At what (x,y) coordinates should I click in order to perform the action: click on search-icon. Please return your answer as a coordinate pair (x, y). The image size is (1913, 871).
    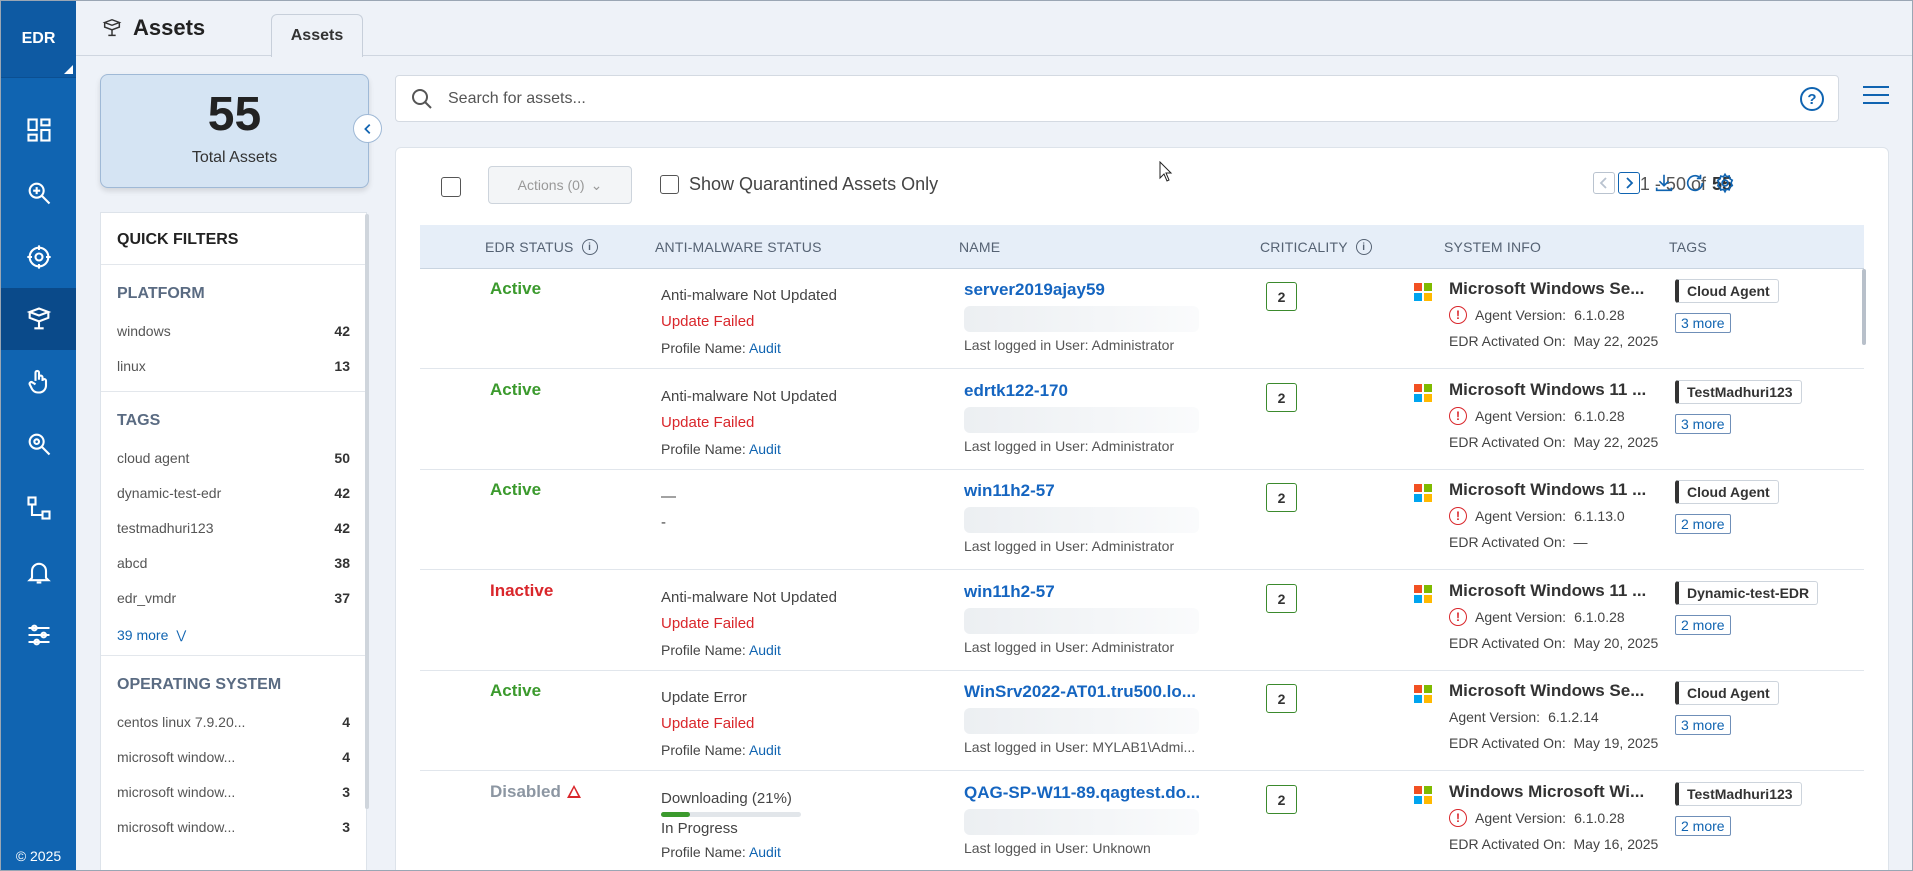
    Looking at the image, I should click on (422, 99).